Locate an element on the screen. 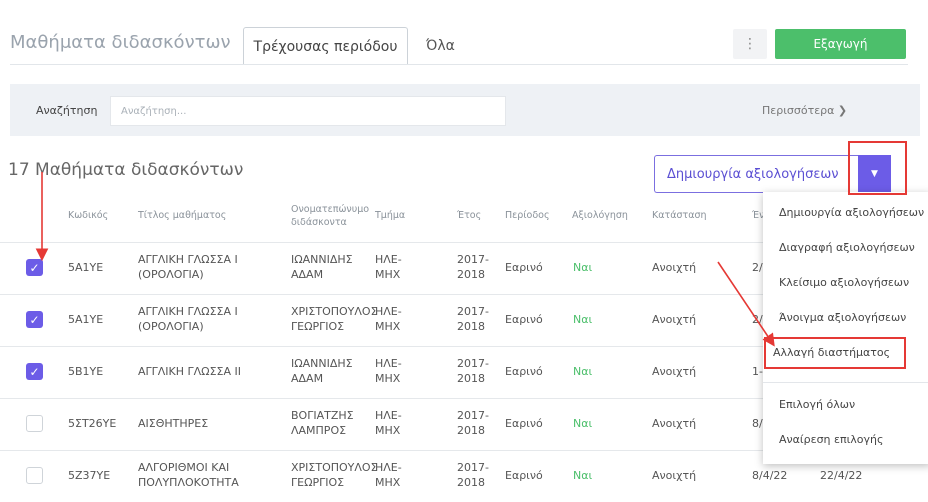 The width and height of the screenshot is (928, 502). annotation-arrow-menu-item is located at coordinates (746, 304).